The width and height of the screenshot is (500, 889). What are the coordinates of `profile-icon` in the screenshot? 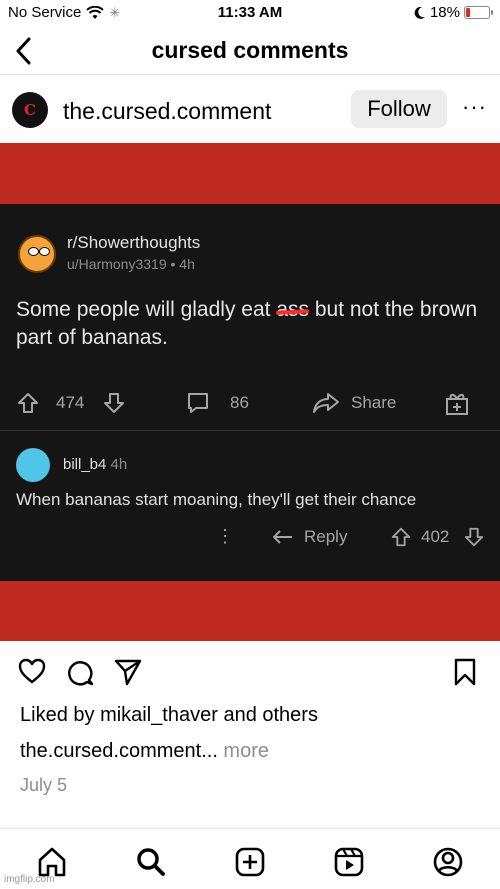 It's located at (448, 862).